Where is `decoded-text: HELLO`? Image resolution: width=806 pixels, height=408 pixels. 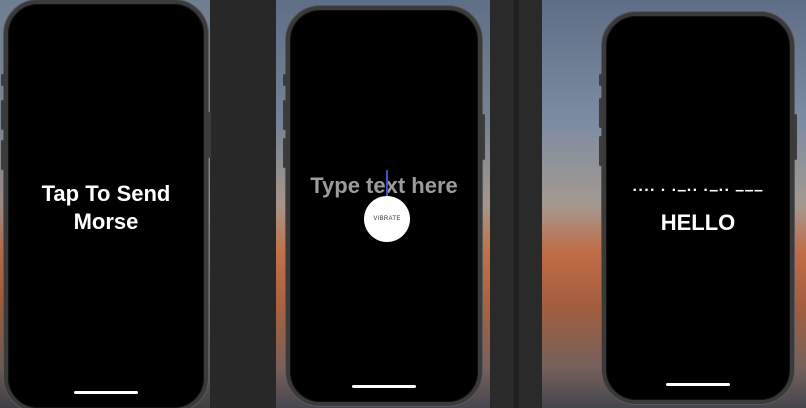 decoded-text: HELLO is located at coordinates (698, 222).